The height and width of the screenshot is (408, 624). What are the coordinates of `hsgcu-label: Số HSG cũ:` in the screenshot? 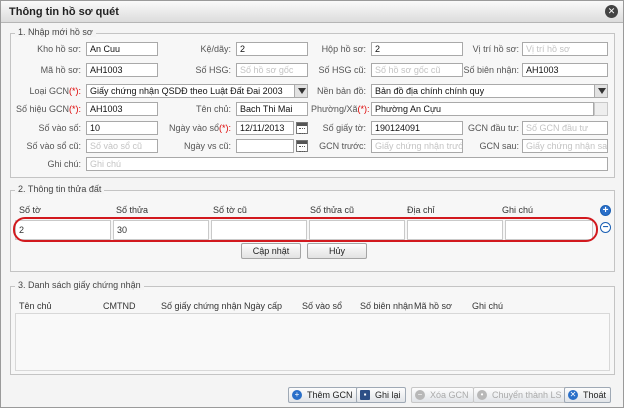 It's located at (342, 70).